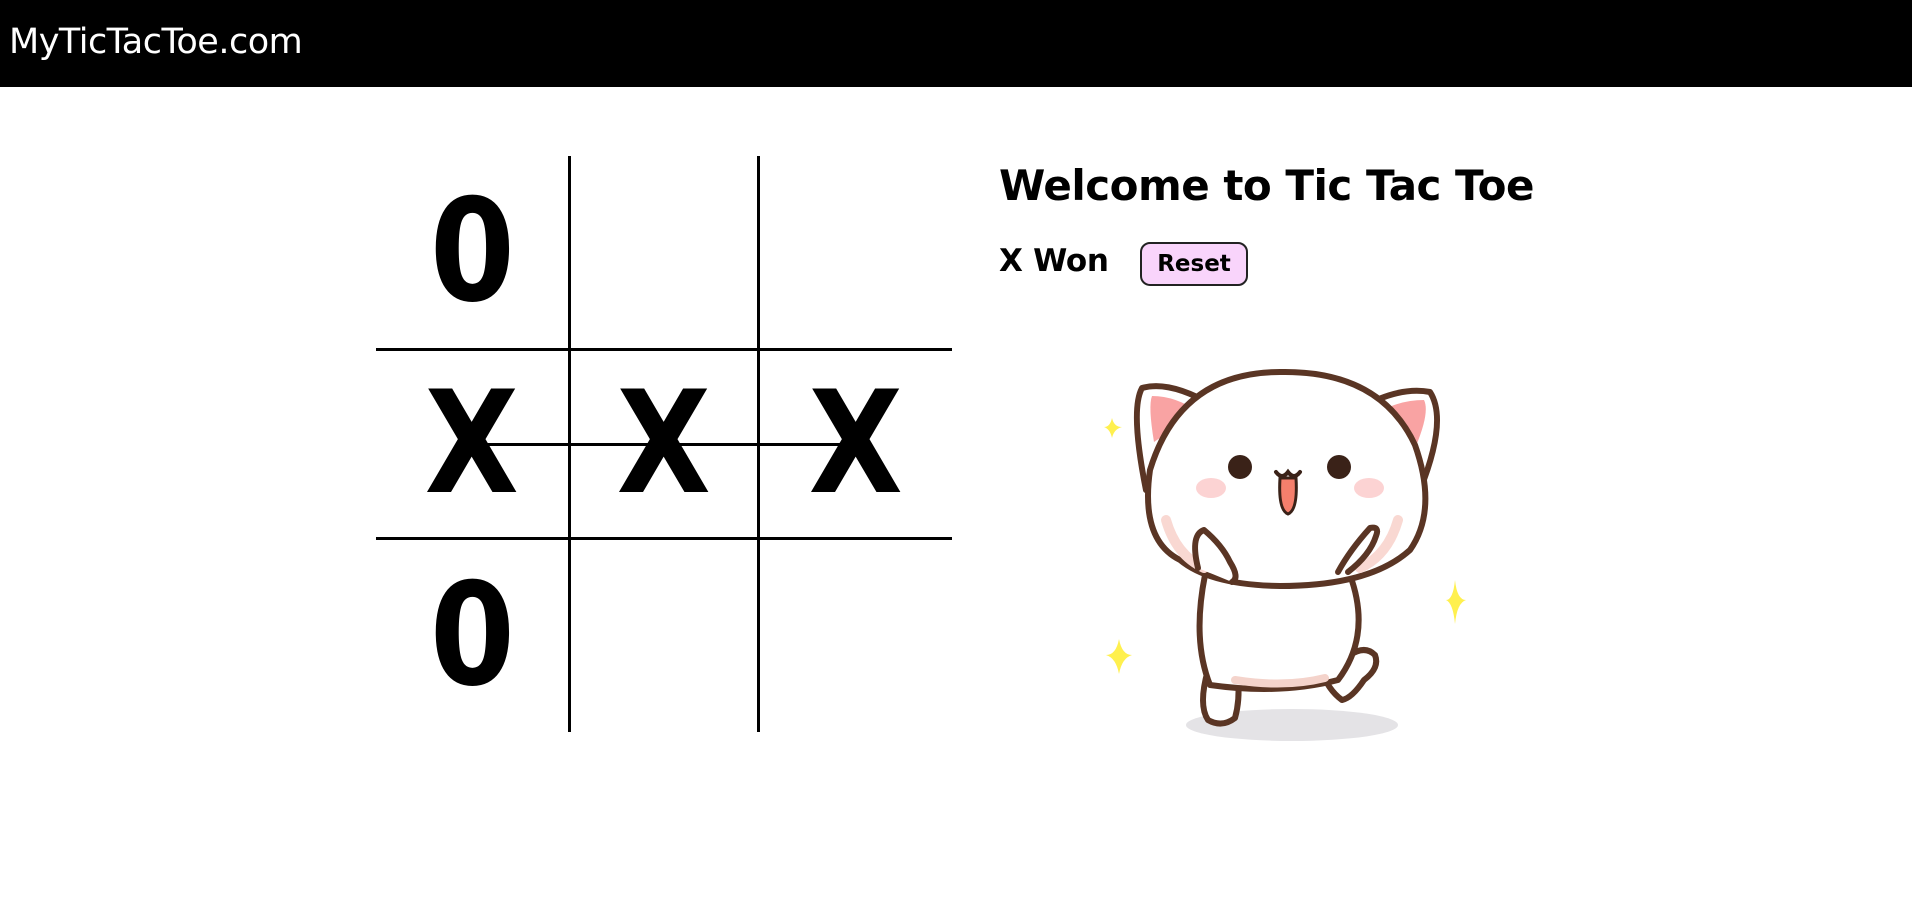  I want to click on welcome-heading: Welcome to Tic Tac Toe, so click(1266, 185).